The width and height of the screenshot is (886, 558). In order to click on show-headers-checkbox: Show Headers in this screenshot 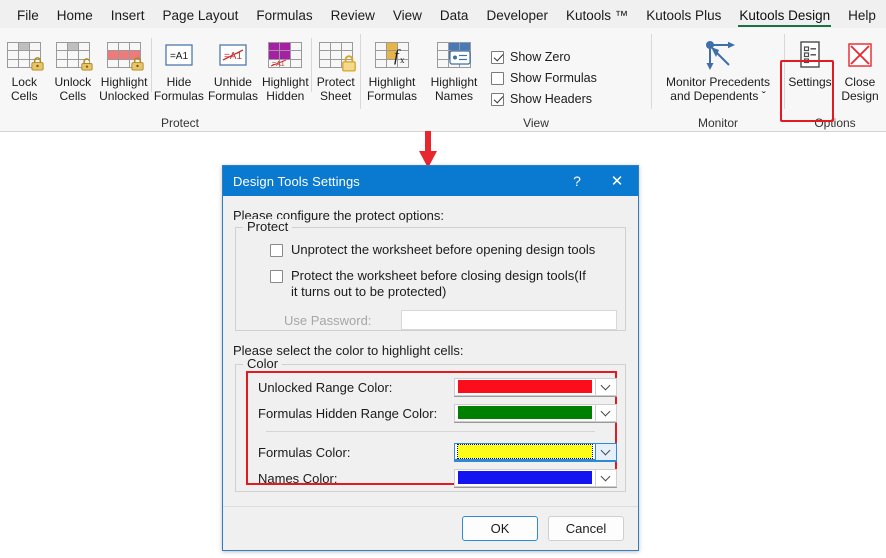, I will do `click(544, 99)`.